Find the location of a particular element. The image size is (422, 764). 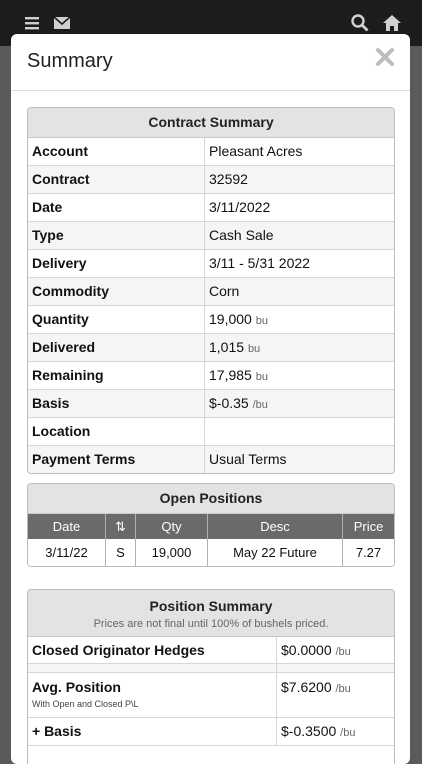

row-contract: Contract 32592 is located at coordinates (211, 180).